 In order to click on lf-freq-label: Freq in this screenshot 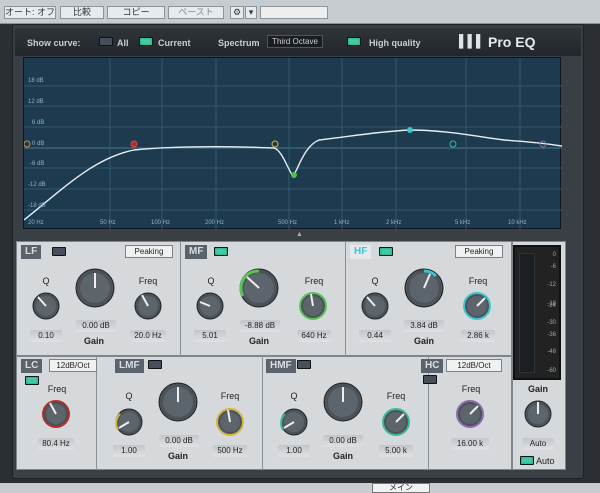, I will do `click(148, 281)`.